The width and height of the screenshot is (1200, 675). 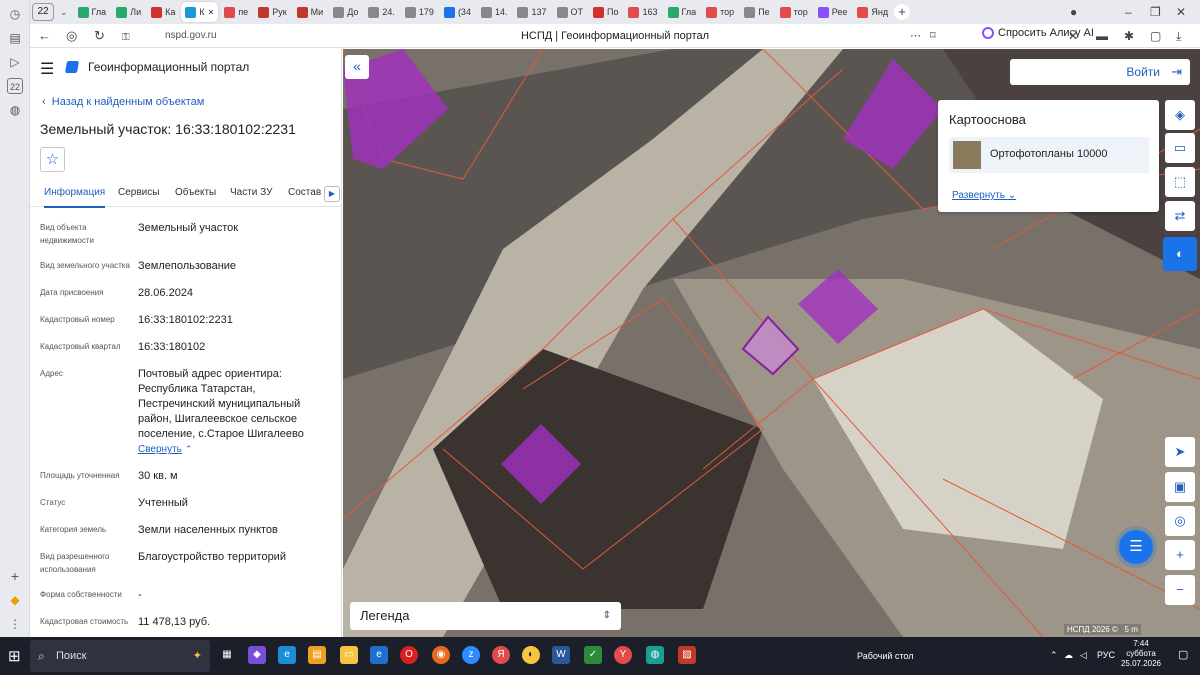 What do you see at coordinates (885, 656) in the screenshot?
I see `desktop-label: Рабочий стол` at bounding box center [885, 656].